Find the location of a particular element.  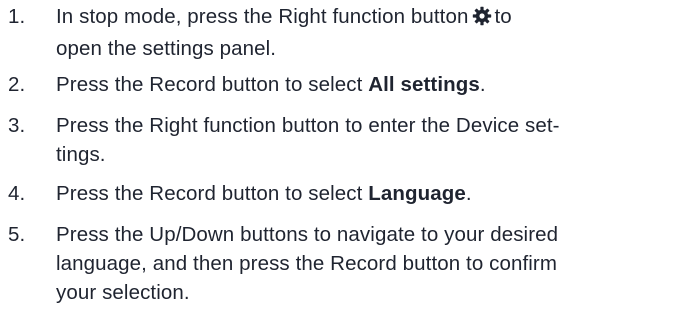

step-text-after-icon: to is located at coordinates (503, 16).